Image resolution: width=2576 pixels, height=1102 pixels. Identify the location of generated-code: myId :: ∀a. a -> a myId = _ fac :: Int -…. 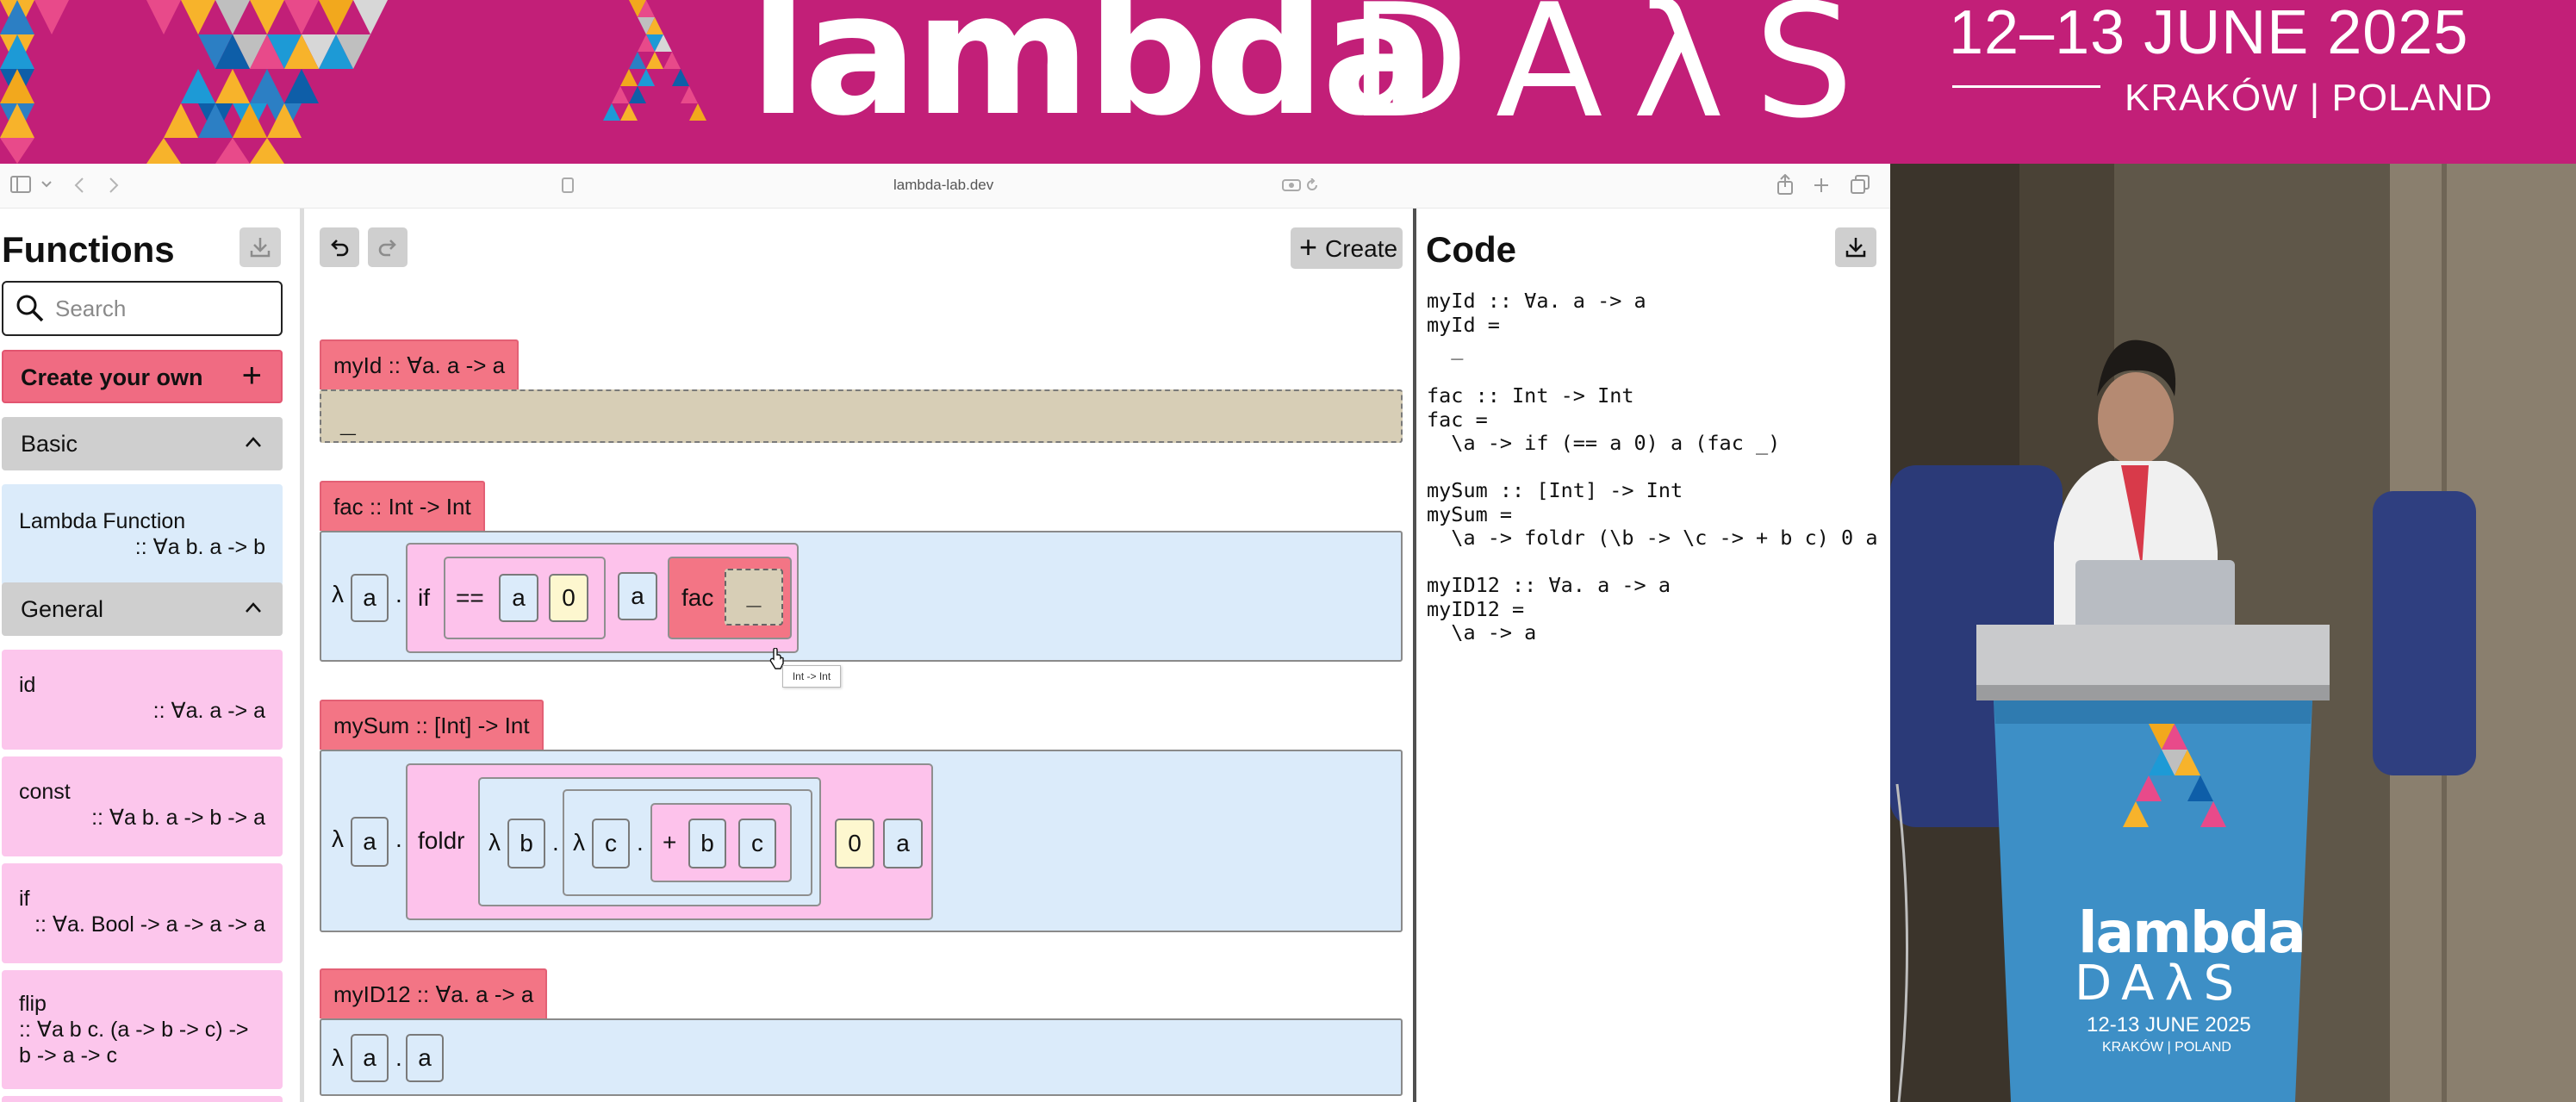
(1655, 467).